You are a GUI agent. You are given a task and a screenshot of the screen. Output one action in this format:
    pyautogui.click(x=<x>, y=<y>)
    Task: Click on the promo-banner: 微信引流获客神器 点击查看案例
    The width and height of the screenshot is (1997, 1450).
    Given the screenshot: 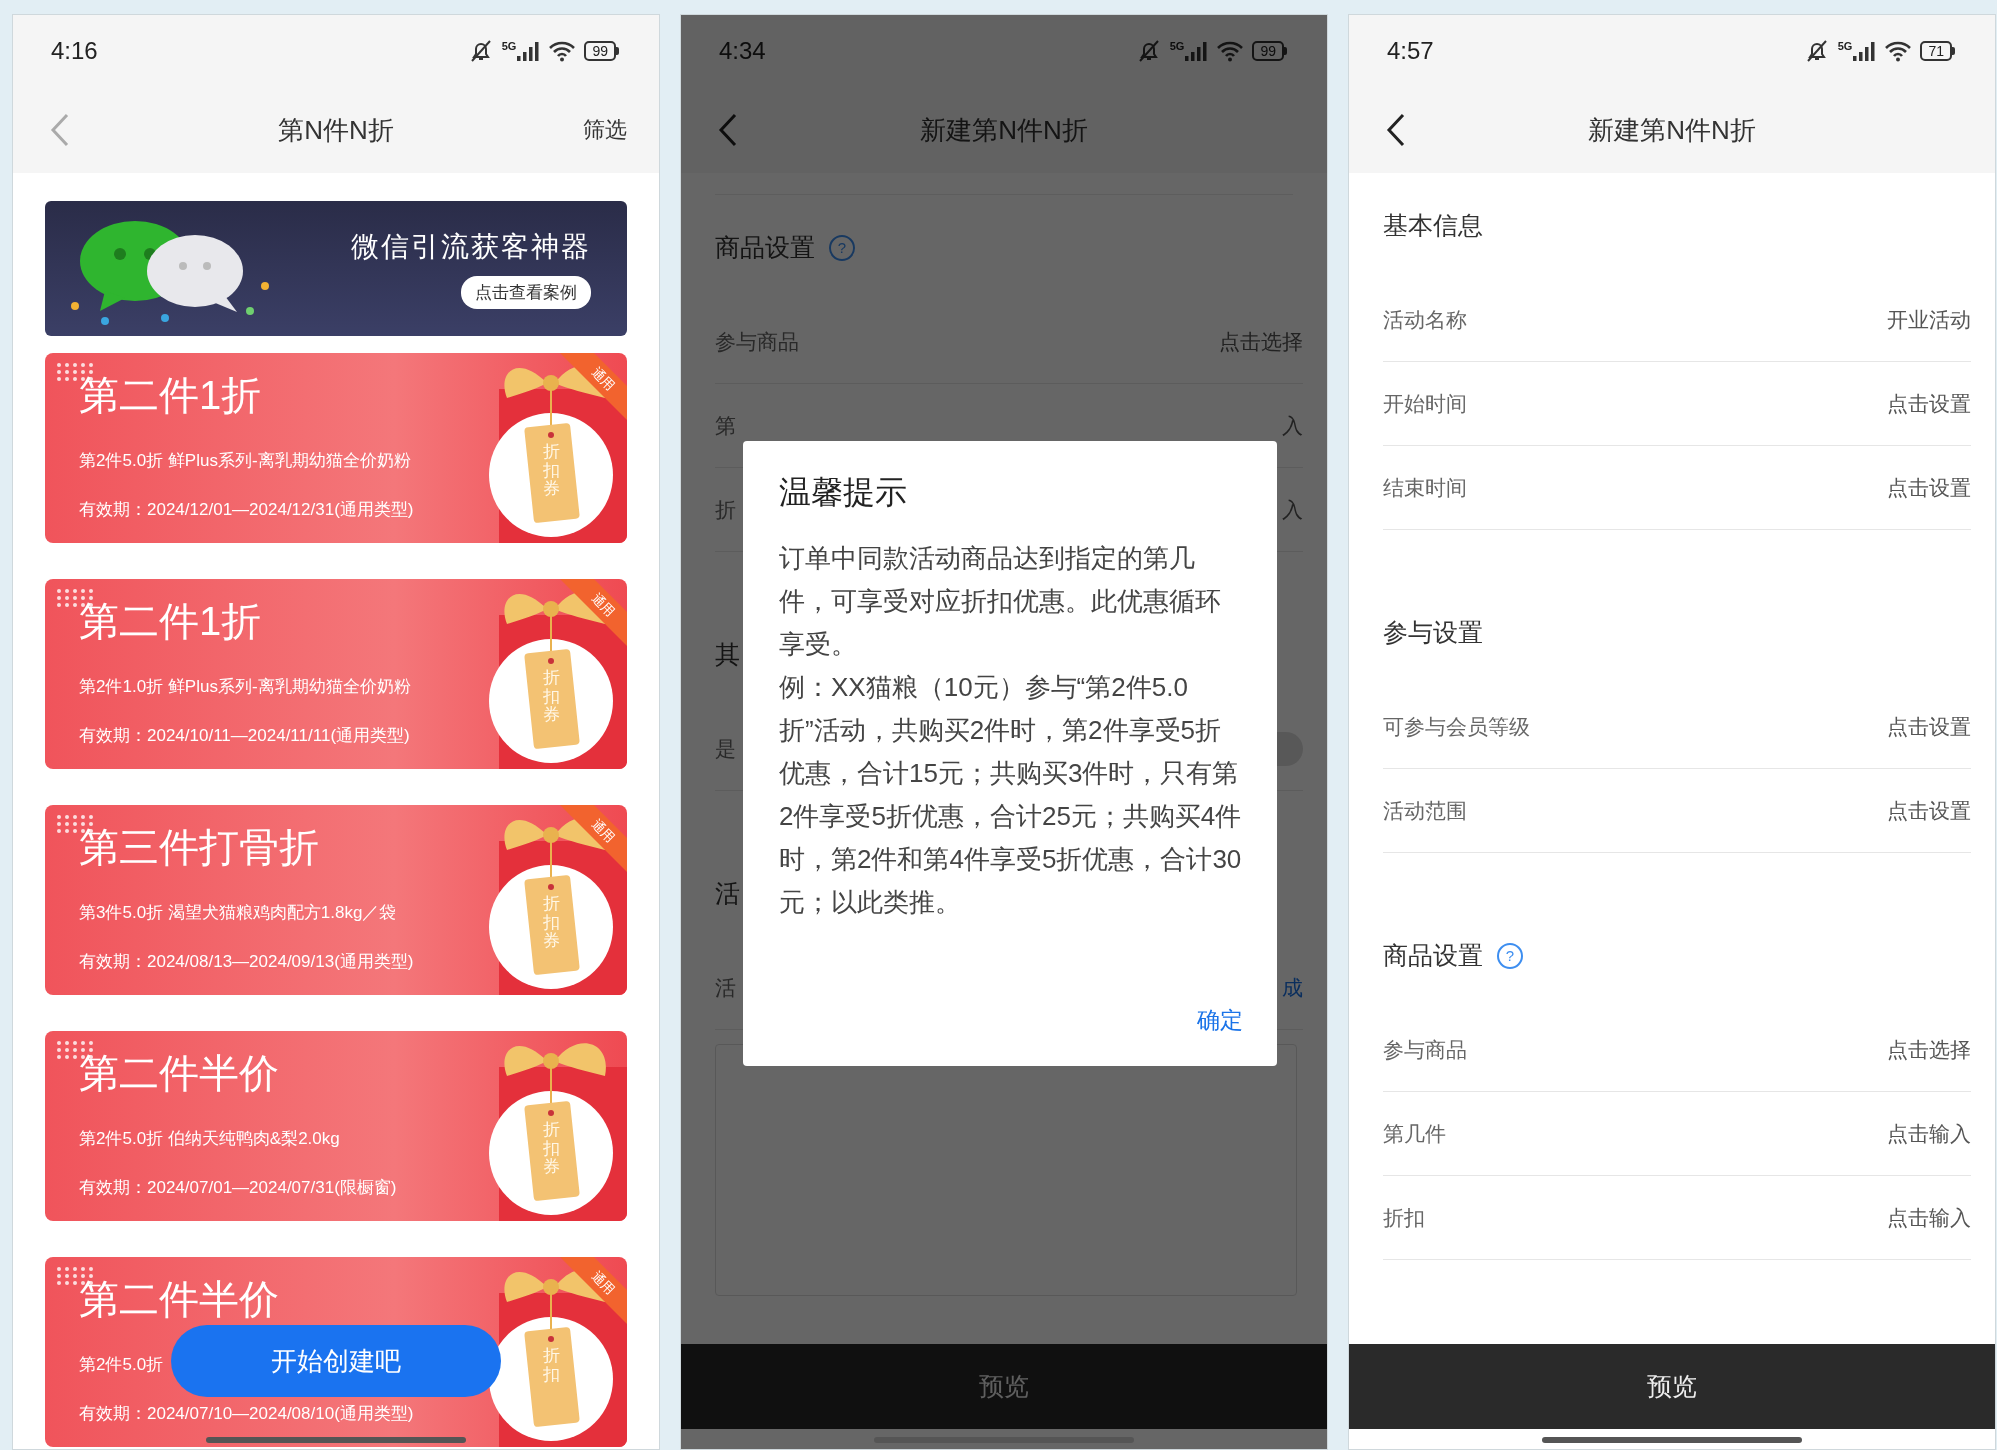 What is the action you would take?
    pyautogui.click(x=336, y=268)
    